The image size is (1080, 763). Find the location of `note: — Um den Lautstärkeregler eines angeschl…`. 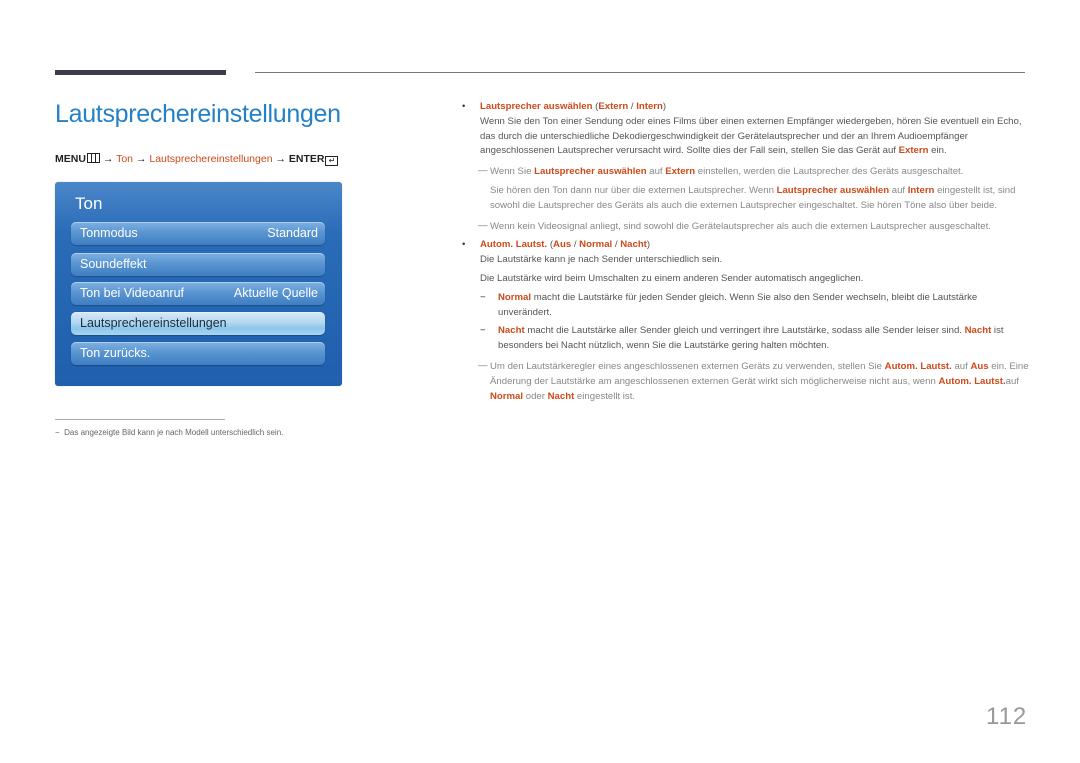

note: — Um den Lautstärkeregler eines angeschl… is located at coordinates (745, 382).